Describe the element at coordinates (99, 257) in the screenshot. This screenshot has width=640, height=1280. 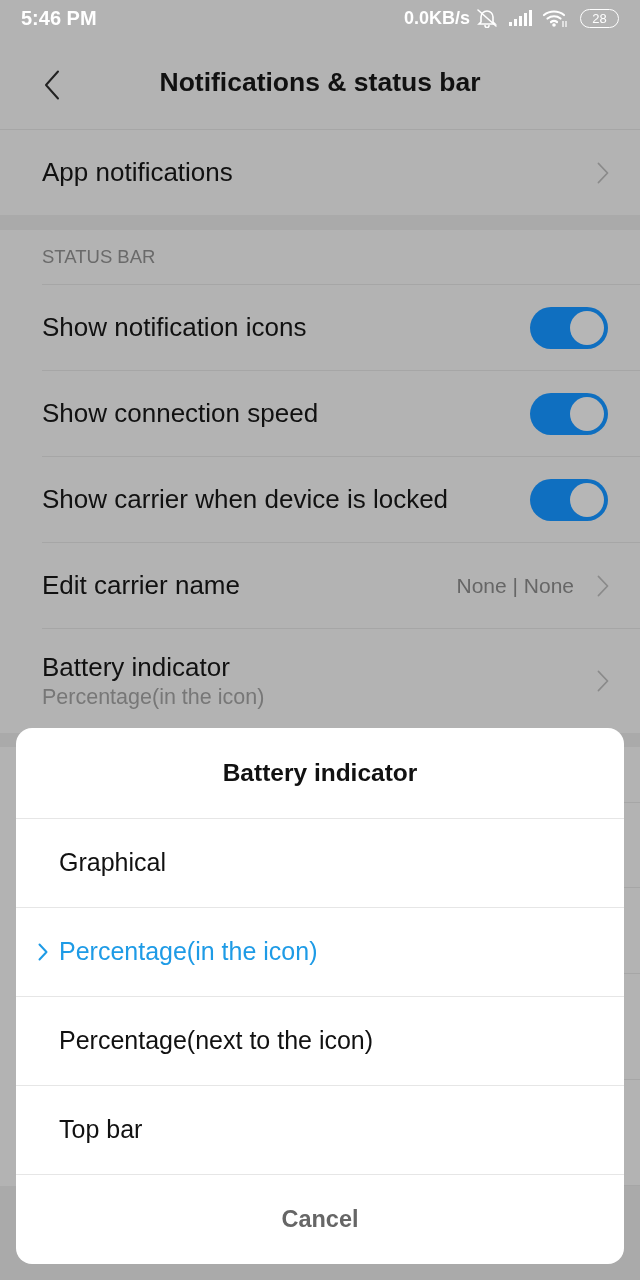
I see `section-heading: STATUS BAR` at that location.